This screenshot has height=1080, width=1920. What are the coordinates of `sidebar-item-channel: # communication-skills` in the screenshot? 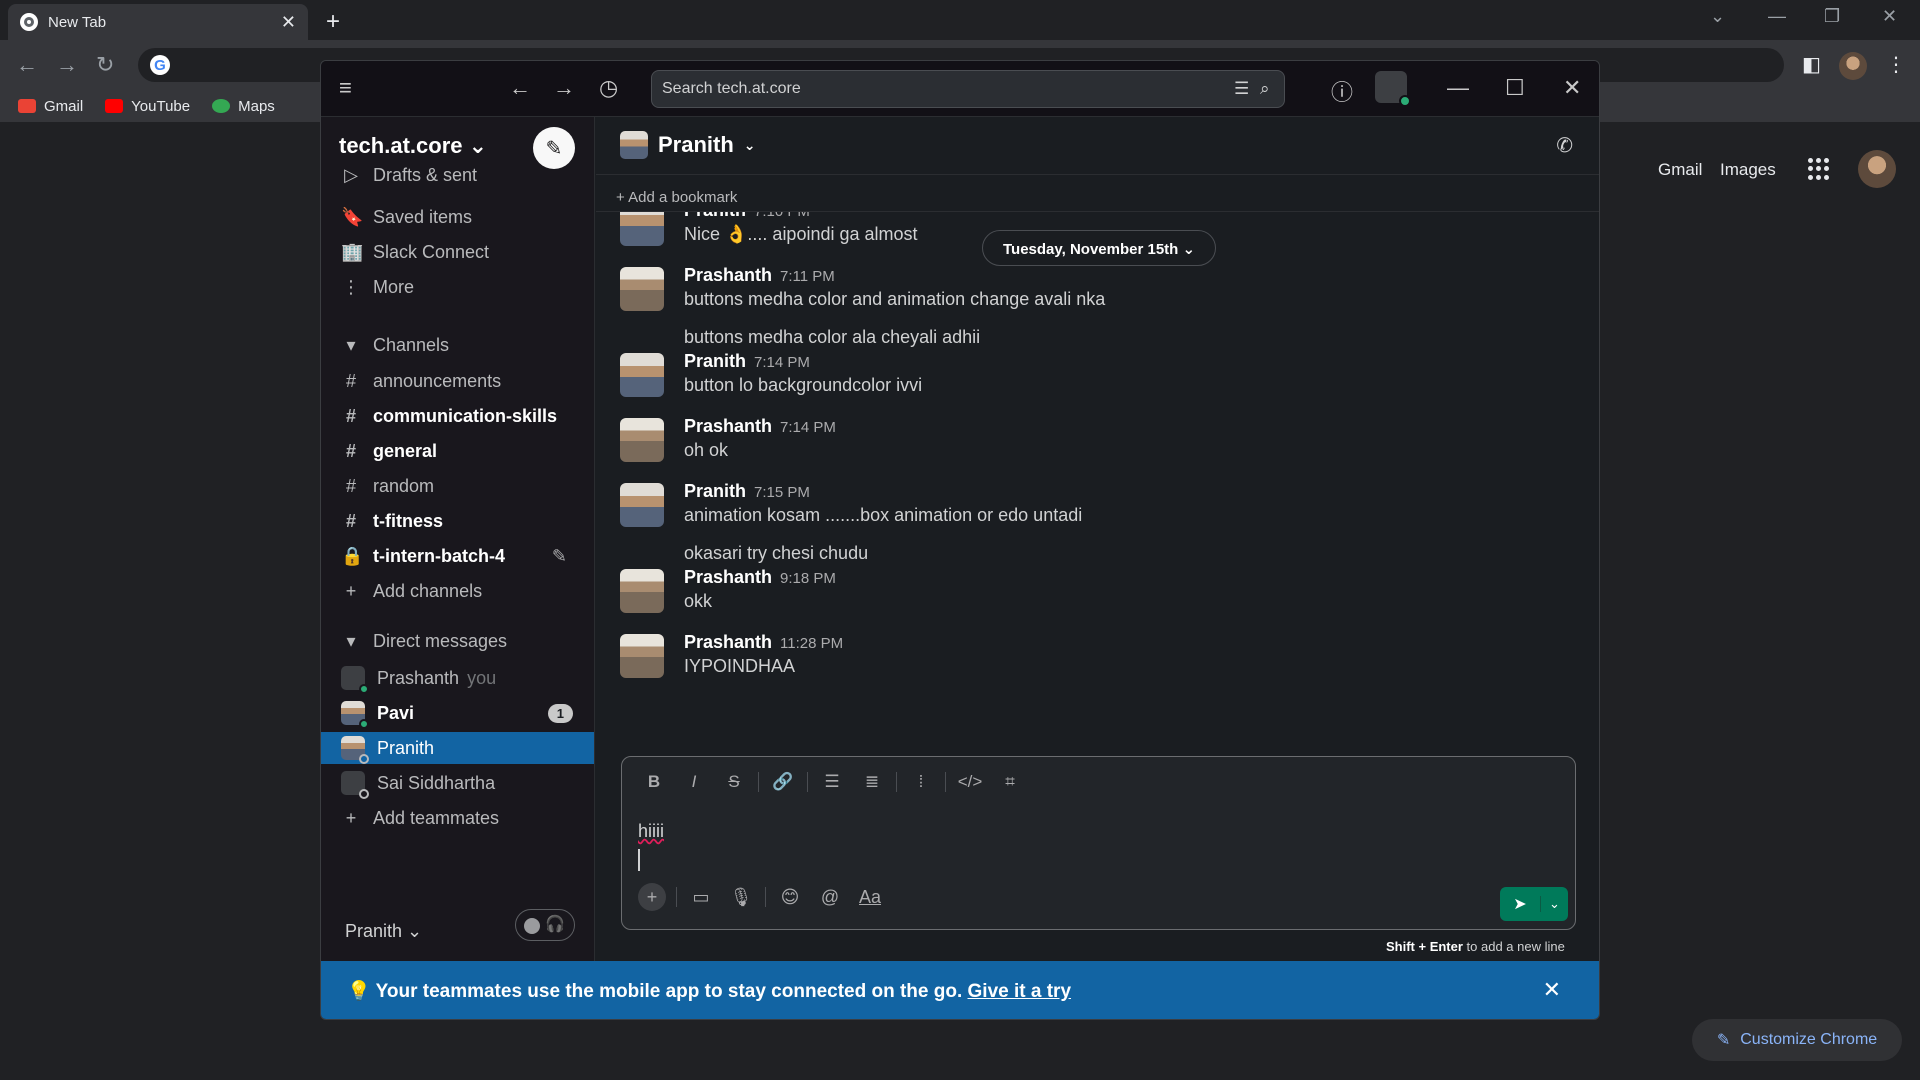 It's located at (458, 416).